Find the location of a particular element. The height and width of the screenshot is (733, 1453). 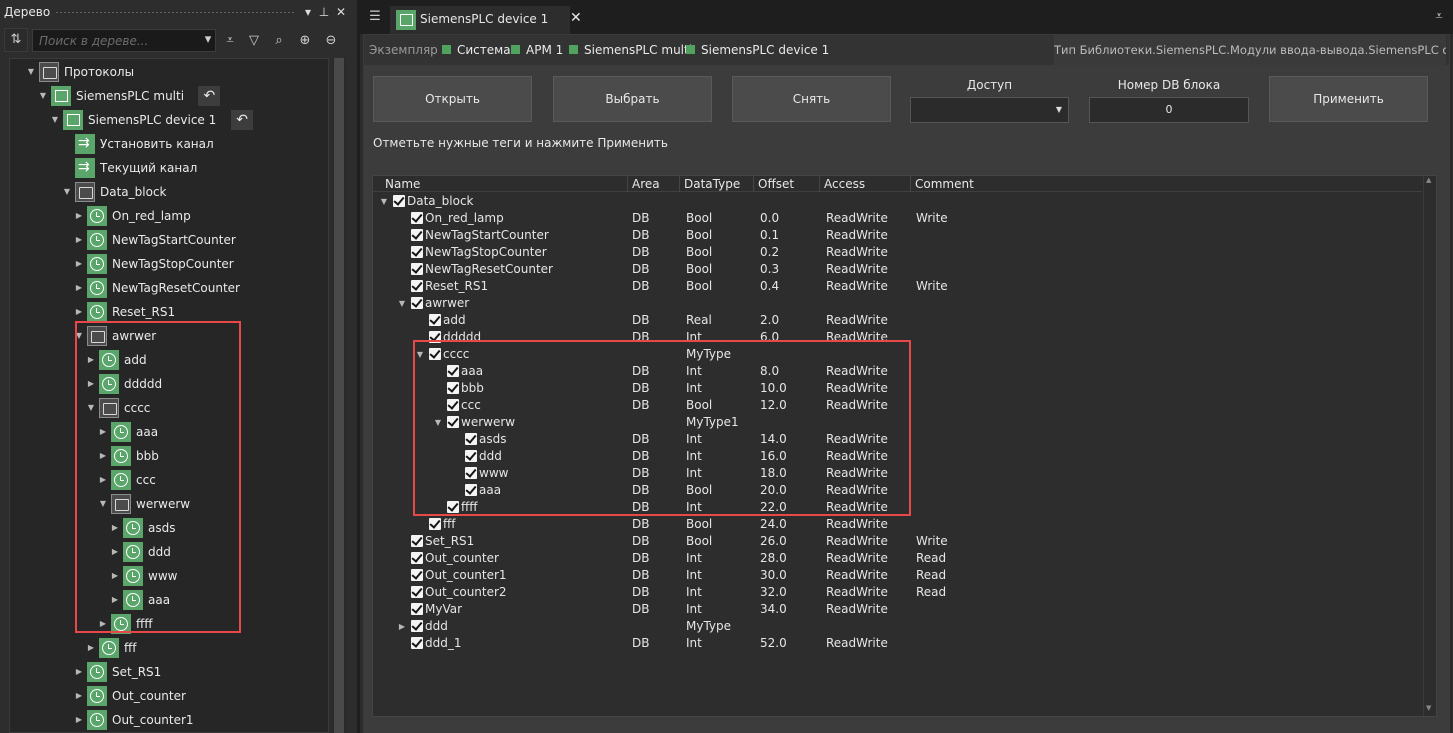

tree-item: ▶ fff is located at coordinates (169, 648).